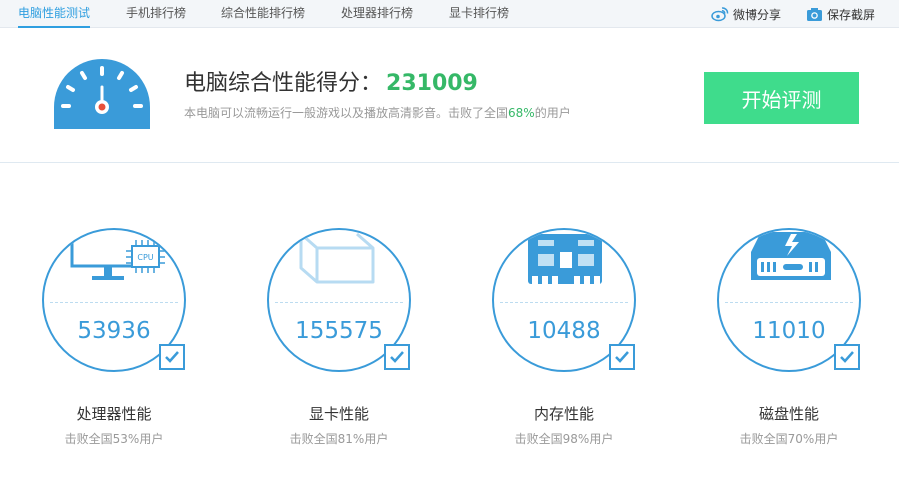 The height and width of the screenshot is (498, 899). What do you see at coordinates (720, 14) in the screenshot?
I see `weibo-icon` at bounding box center [720, 14].